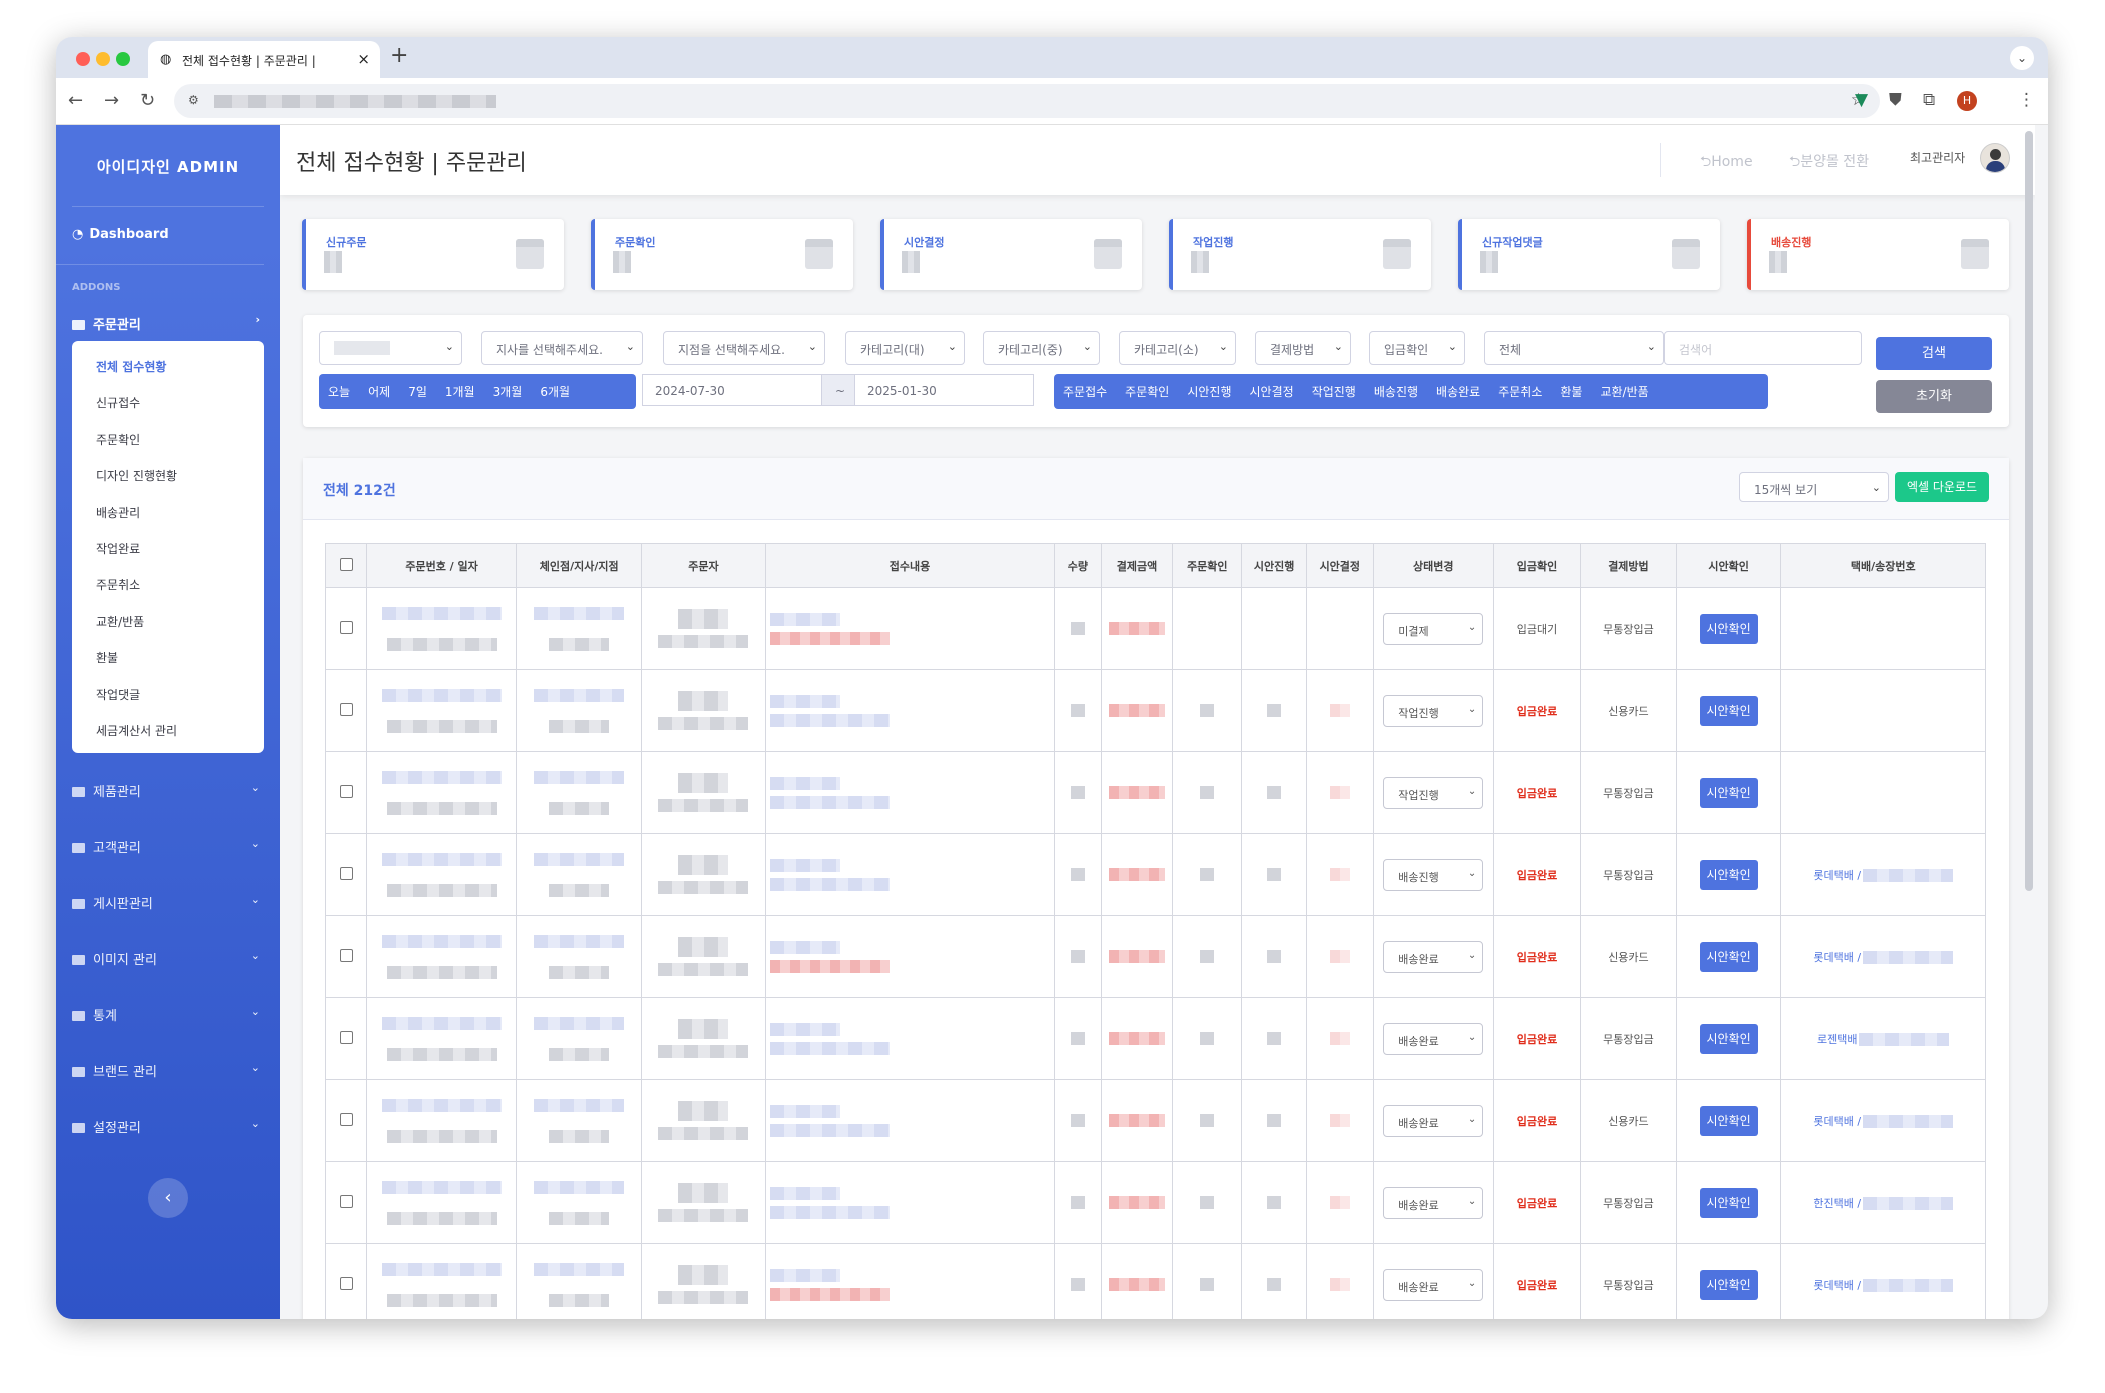 This screenshot has height=1393, width=2105. What do you see at coordinates (1155, 1202) in the screenshot?
I see `table-row: 배송완료 ⌄ 입금완료 무통장입금 시안확인 한진택배 /` at bounding box center [1155, 1202].